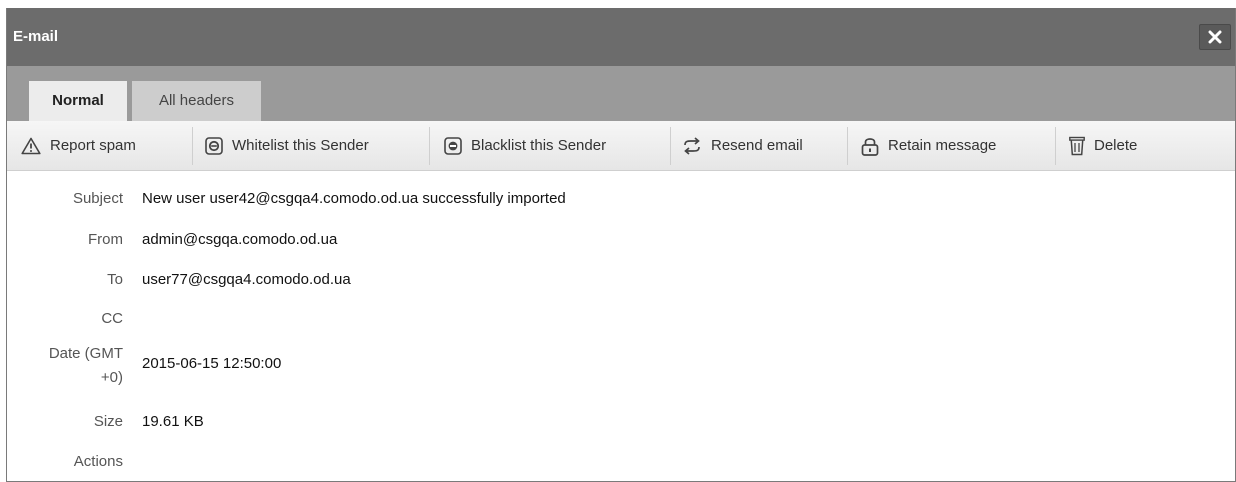 The height and width of the screenshot is (482, 1236). What do you see at coordinates (97, 198) in the screenshot?
I see `subject-label: Subject` at bounding box center [97, 198].